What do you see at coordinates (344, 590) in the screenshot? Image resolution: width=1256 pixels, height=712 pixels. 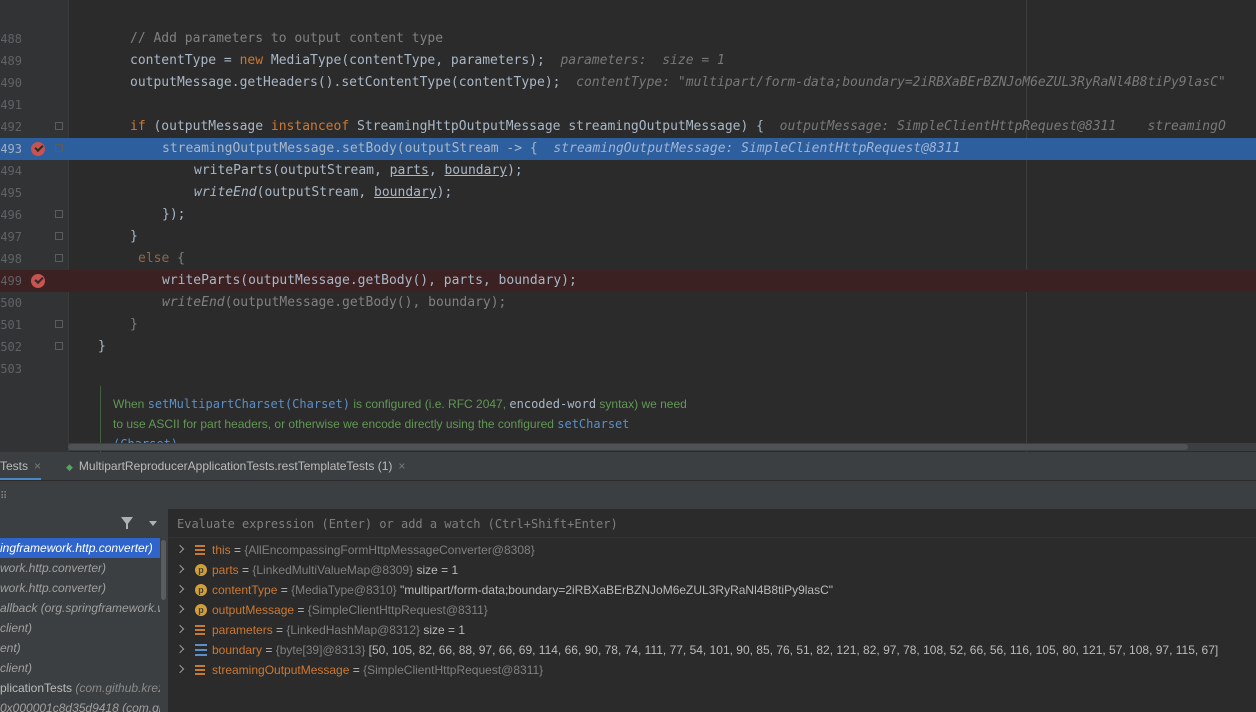 I see `variable-type: {MediaType@8310}` at bounding box center [344, 590].